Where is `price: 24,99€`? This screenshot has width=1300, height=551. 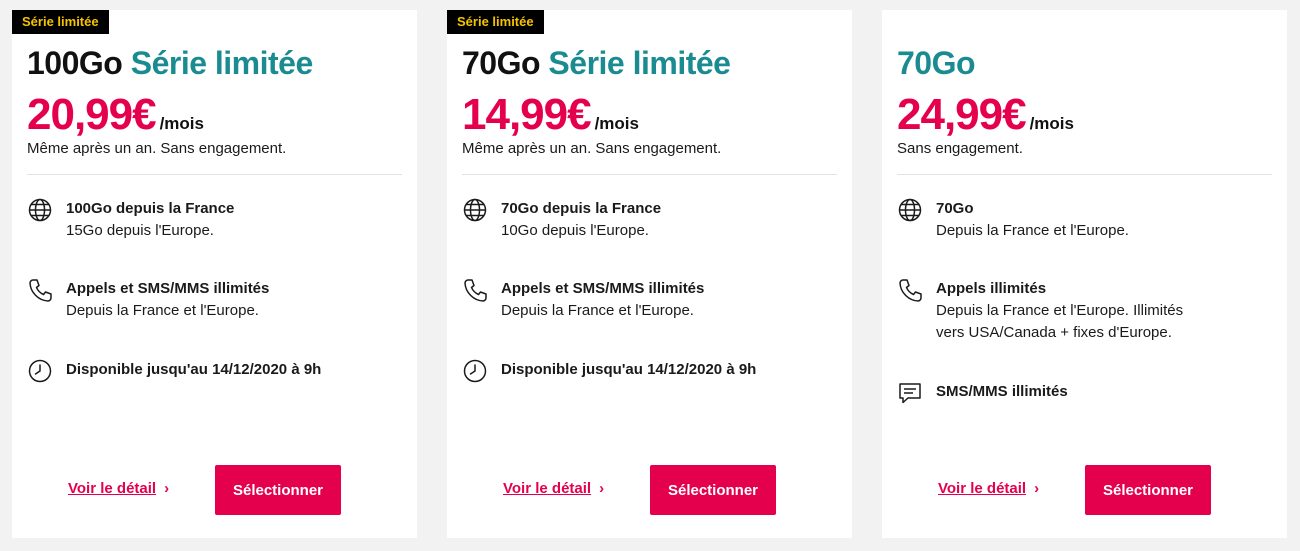
price: 24,99€ is located at coordinates (962, 114).